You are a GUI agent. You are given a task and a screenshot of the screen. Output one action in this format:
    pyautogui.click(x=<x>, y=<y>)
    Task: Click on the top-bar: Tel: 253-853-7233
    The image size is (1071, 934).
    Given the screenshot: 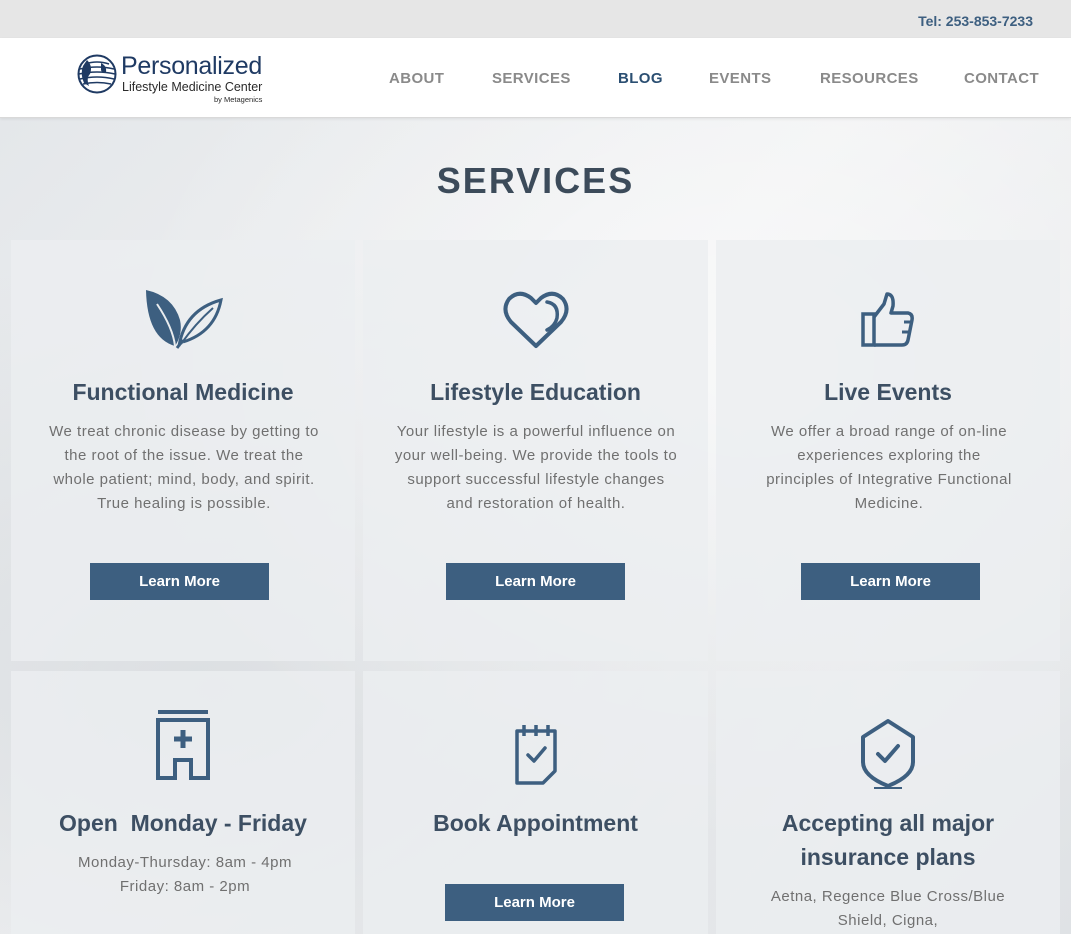 What is the action you would take?
    pyautogui.click(x=535, y=19)
    